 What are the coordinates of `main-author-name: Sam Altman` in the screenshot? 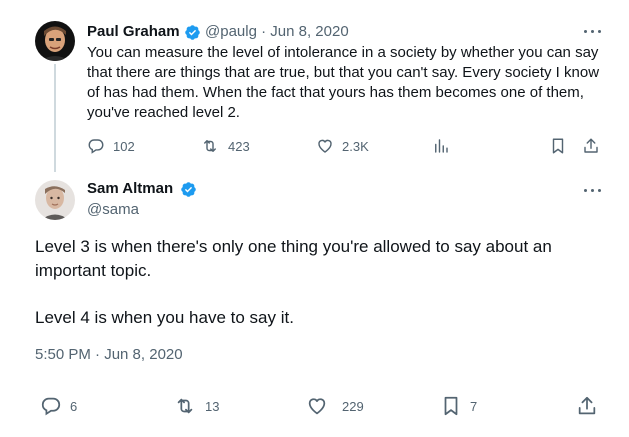 It's located at (130, 188).